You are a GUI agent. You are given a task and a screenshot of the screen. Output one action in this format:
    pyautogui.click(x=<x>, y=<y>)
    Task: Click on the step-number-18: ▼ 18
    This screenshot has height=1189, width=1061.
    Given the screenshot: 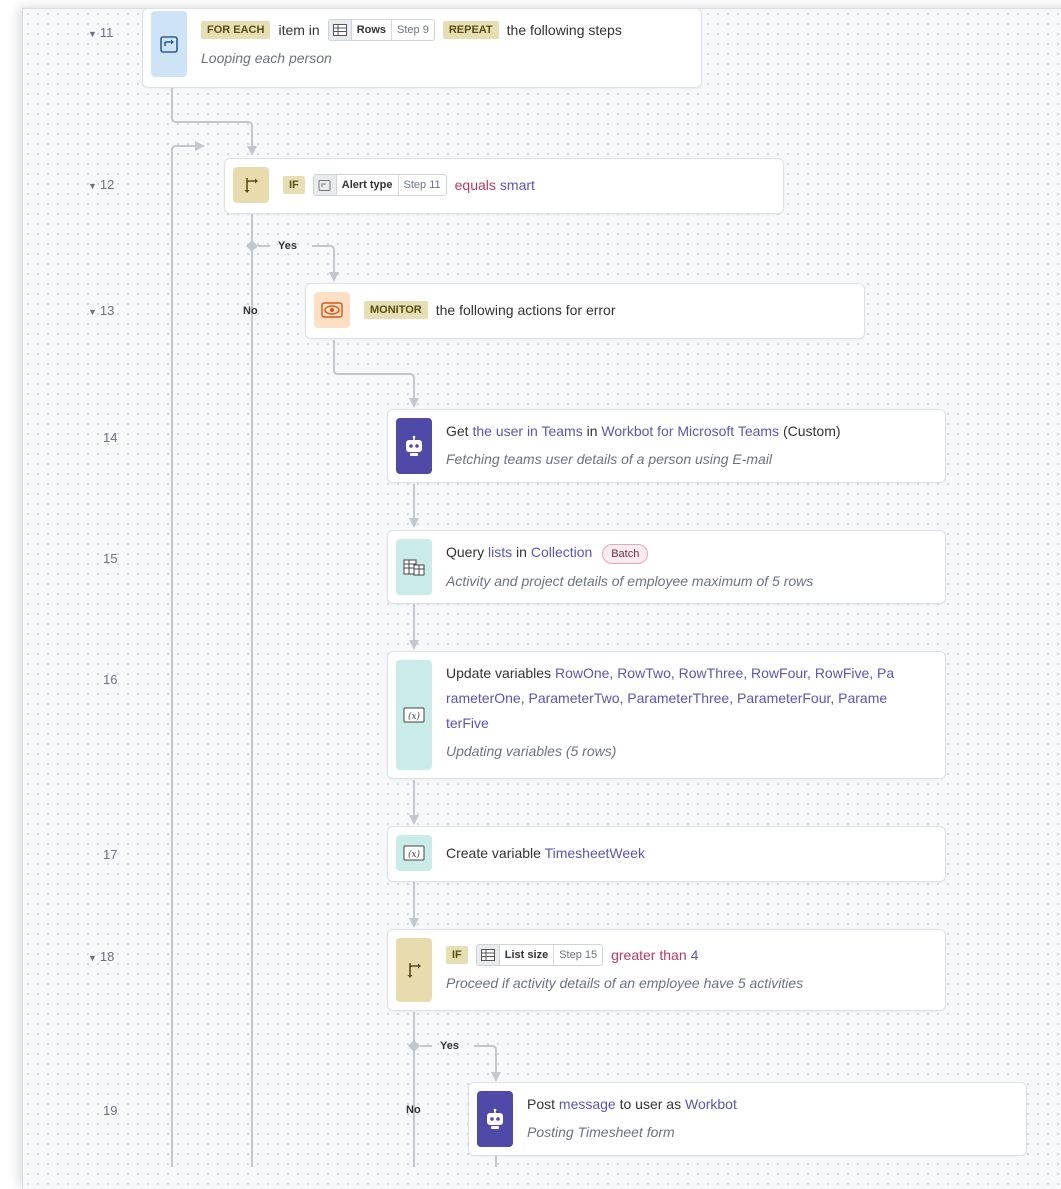 What is the action you would take?
    pyautogui.click(x=101, y=956)
    